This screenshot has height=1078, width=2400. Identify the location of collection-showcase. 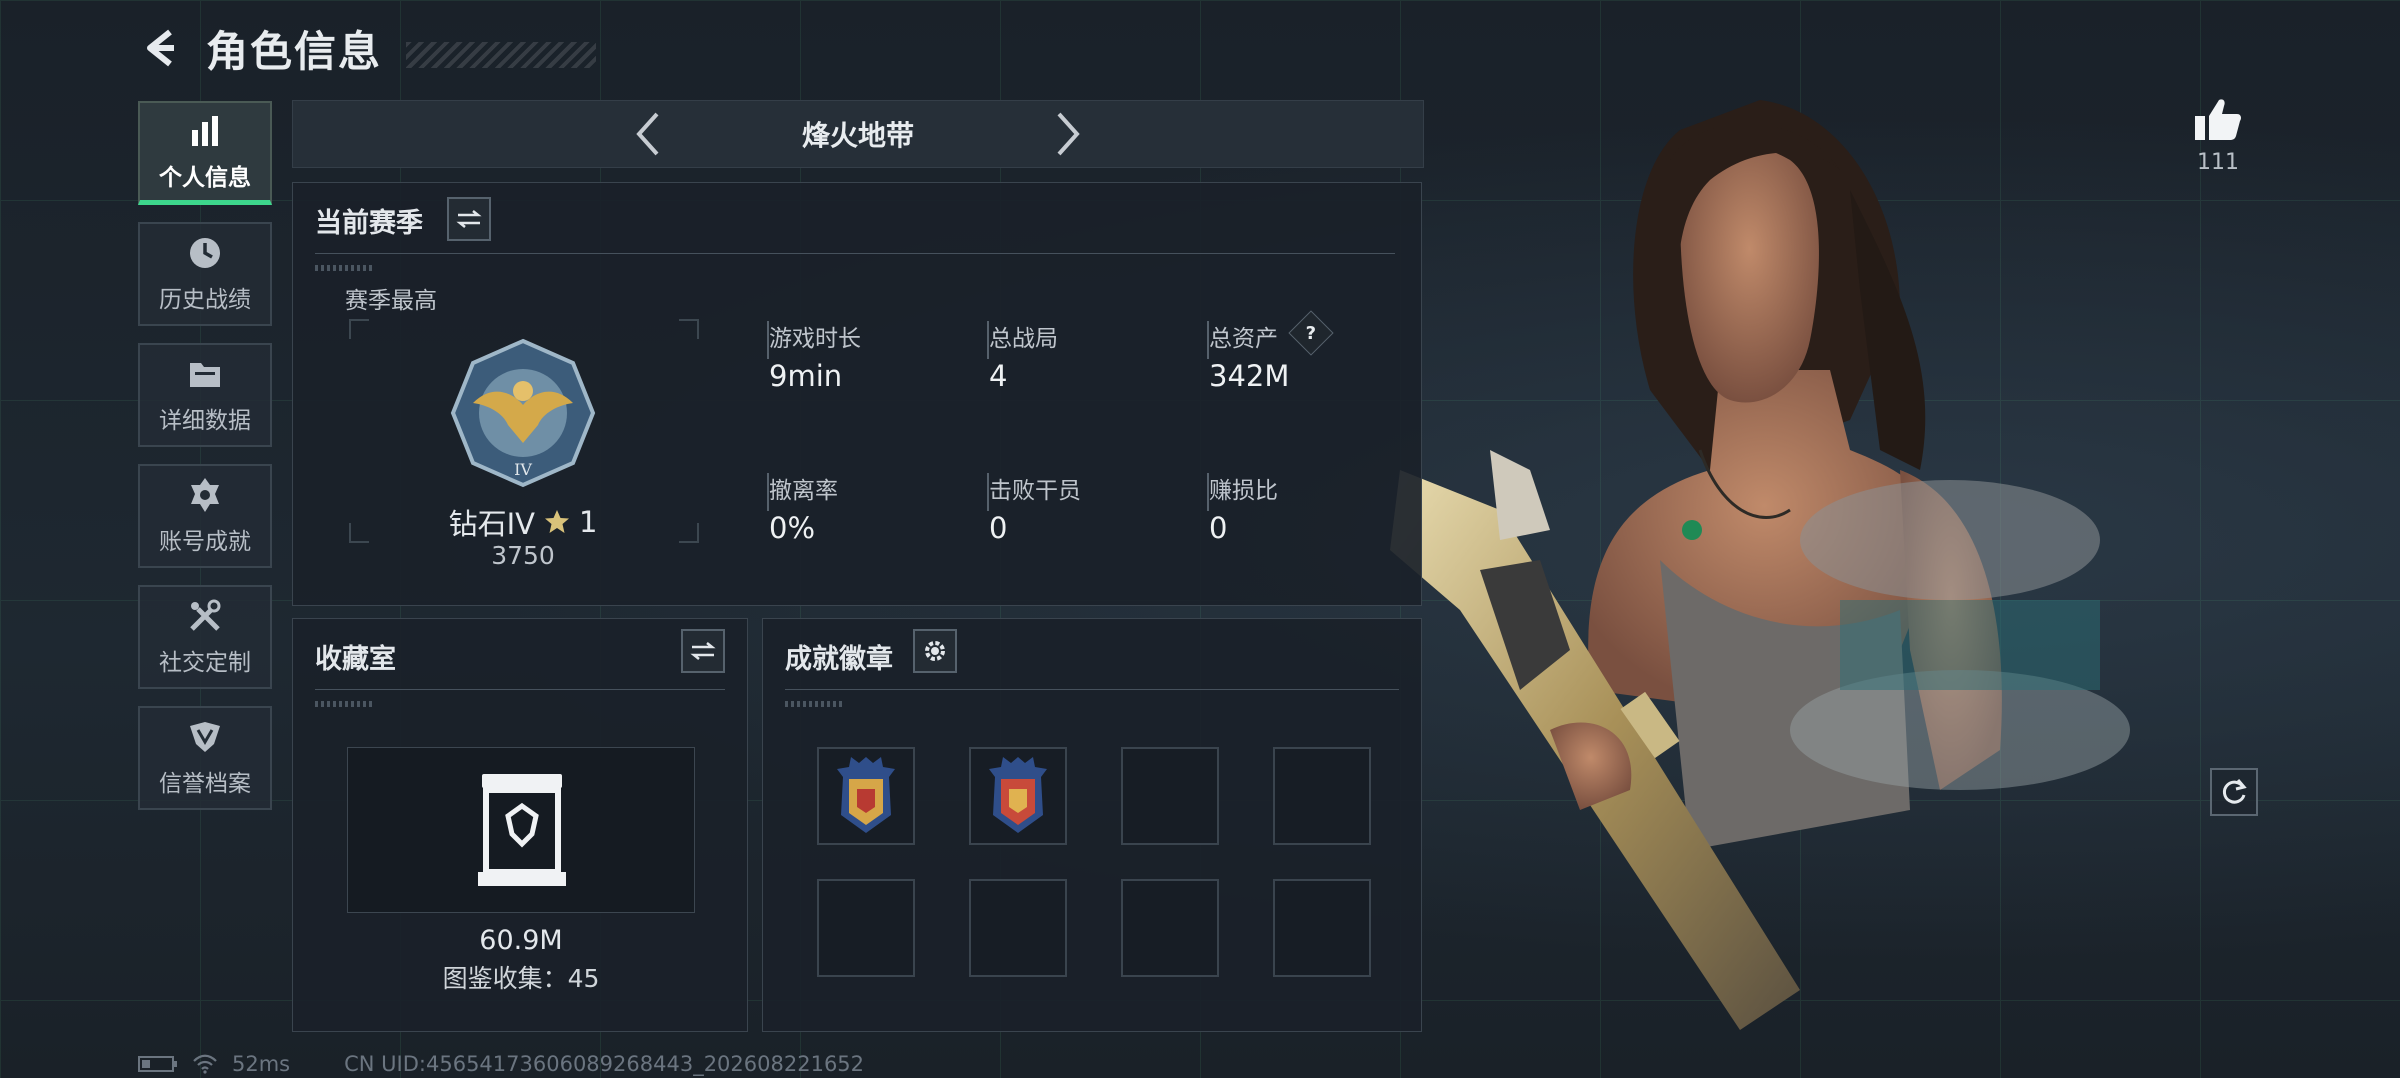
(521, 830).